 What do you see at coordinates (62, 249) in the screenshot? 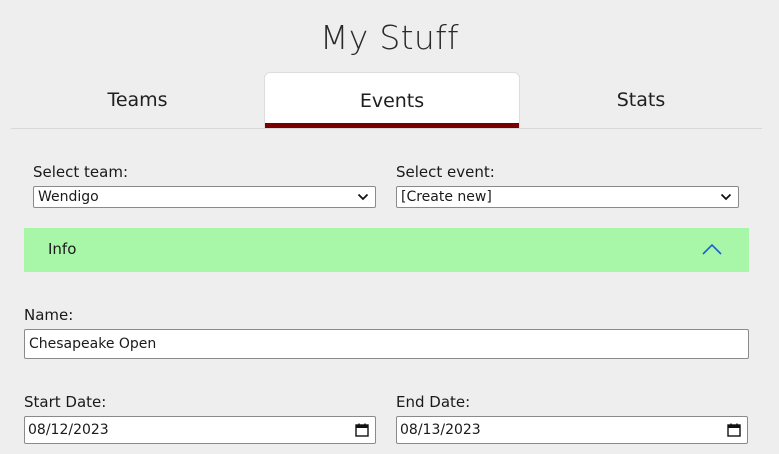
I see `info-accordion-title: Info` at bounding box center [62, 249].